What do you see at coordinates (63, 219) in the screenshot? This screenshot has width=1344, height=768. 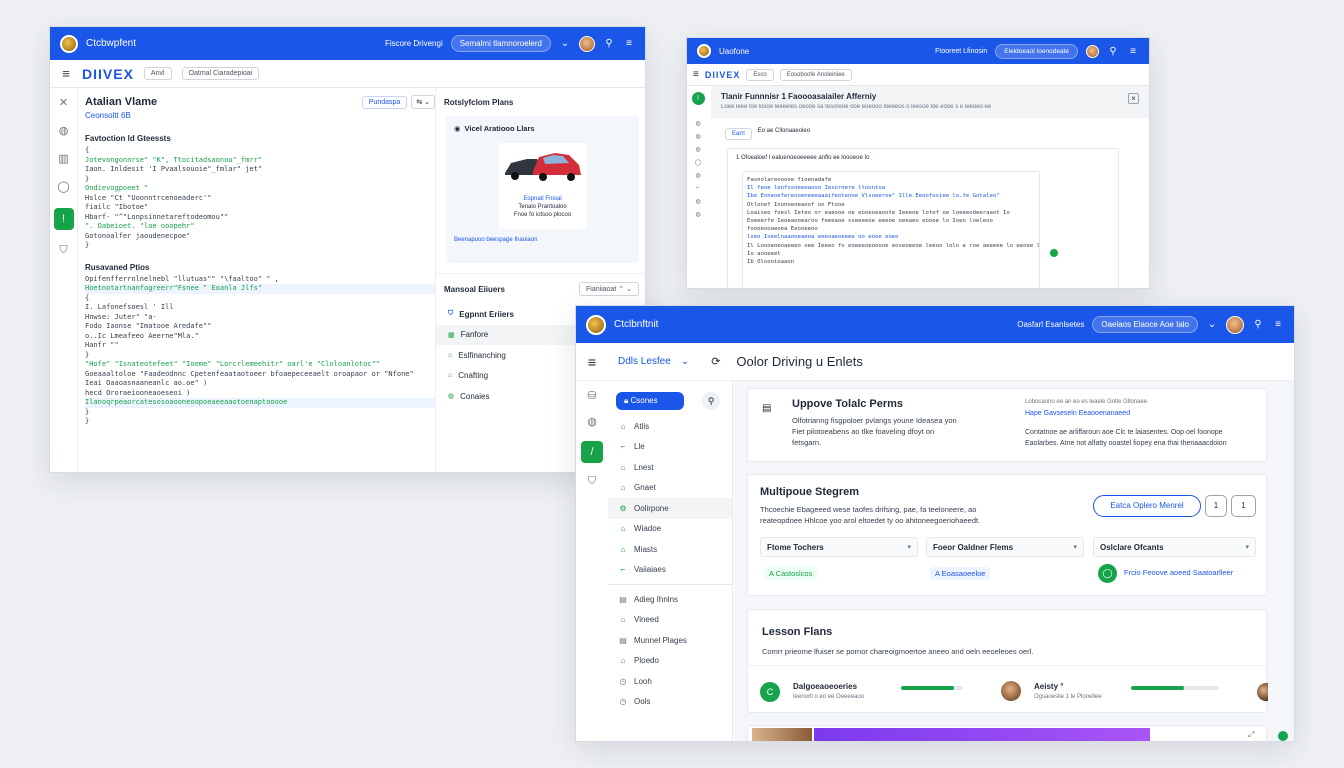 I see `active-nav-icon: !` at bounding box center [63, 219].